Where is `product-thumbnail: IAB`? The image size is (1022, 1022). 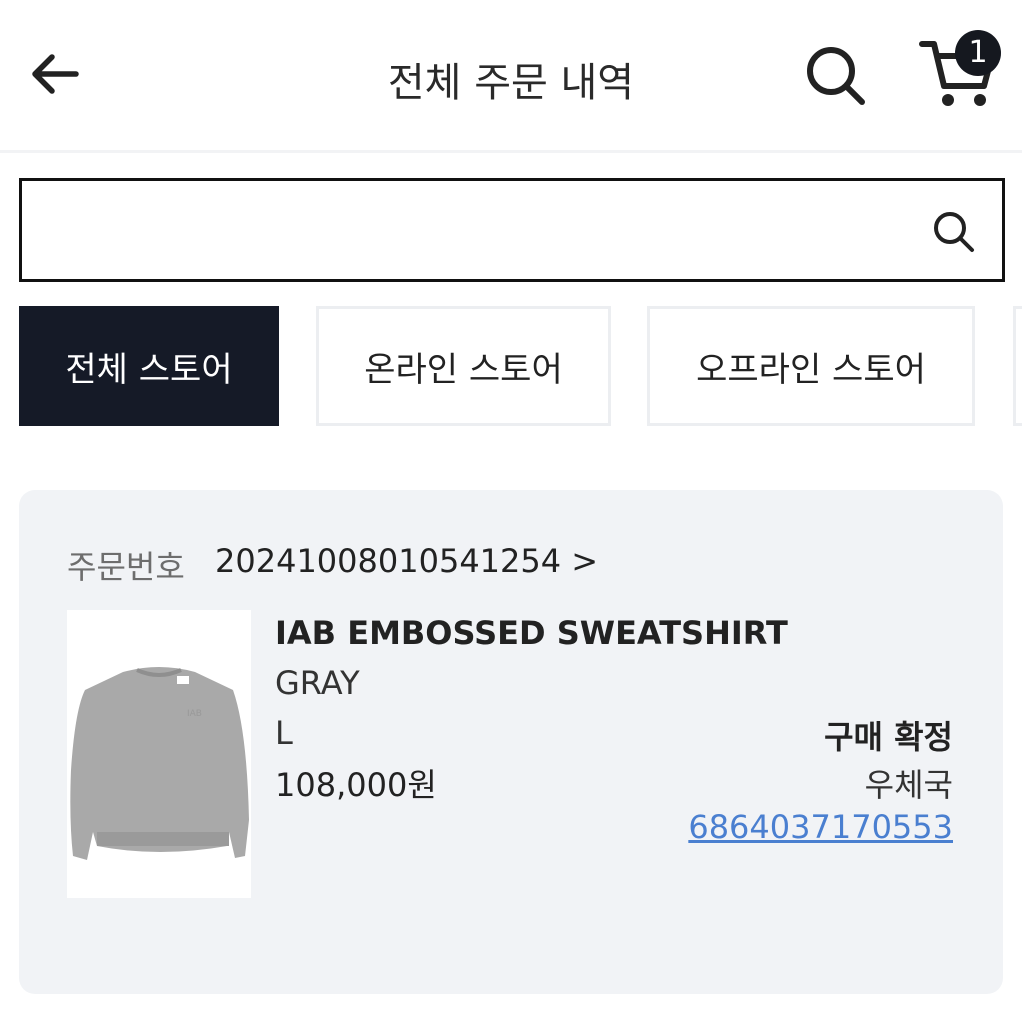 product-thumbnail: IAB is located at coordinates (159, 754).